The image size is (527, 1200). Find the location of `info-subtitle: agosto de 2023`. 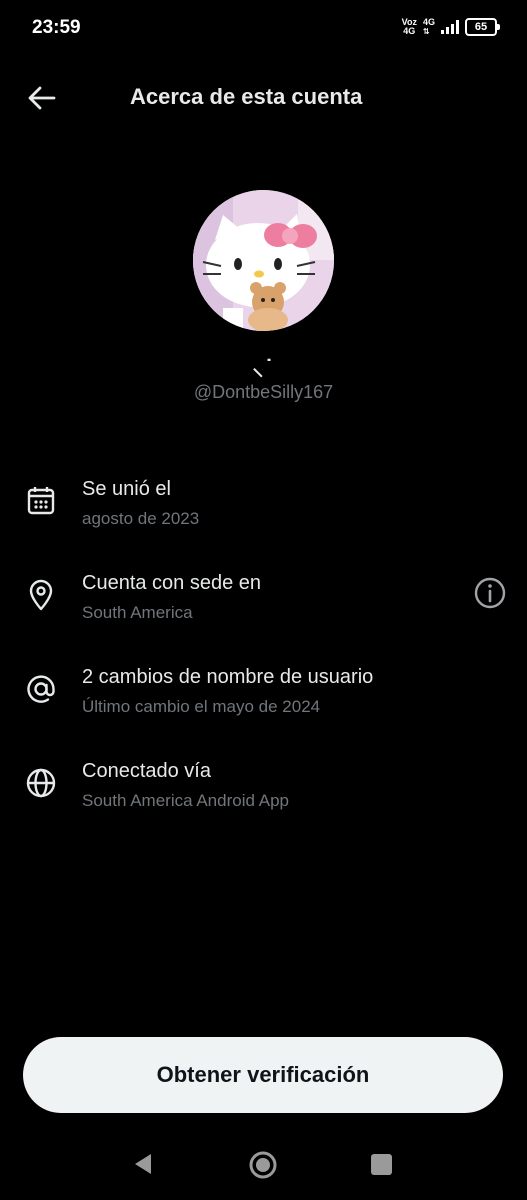

info-subtitle: agosto de 2023 is located at coordinates (141, 518).